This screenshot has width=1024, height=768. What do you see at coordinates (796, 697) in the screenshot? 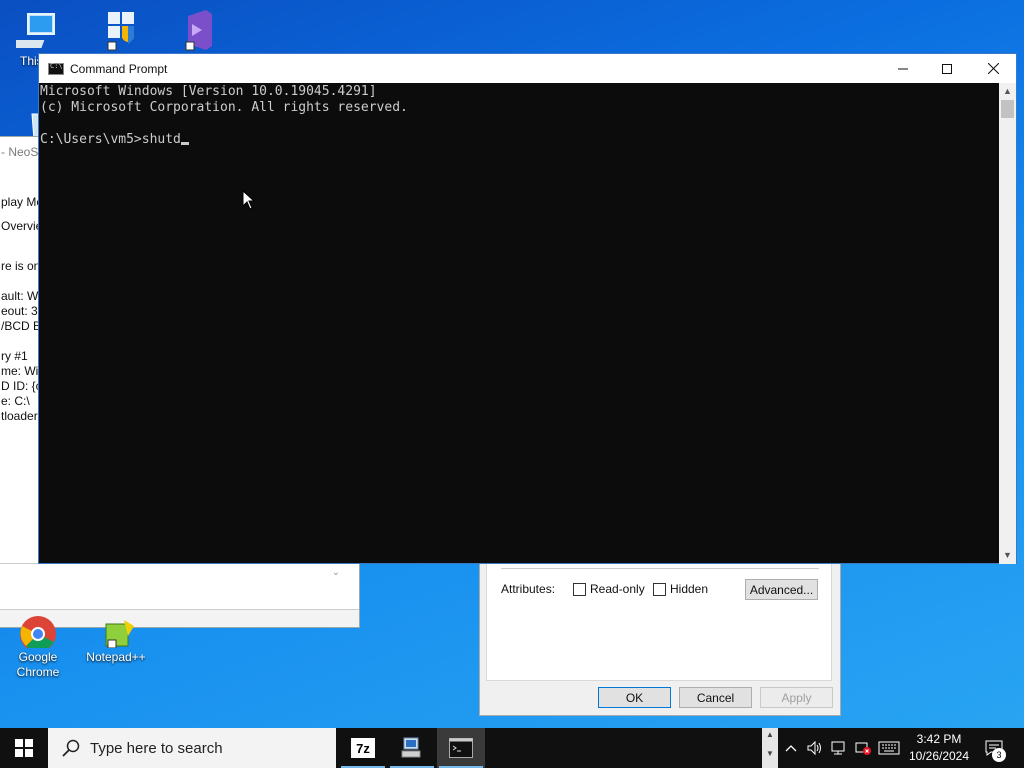
I see `apply-button: Apply` at bounding box center [796, 697].